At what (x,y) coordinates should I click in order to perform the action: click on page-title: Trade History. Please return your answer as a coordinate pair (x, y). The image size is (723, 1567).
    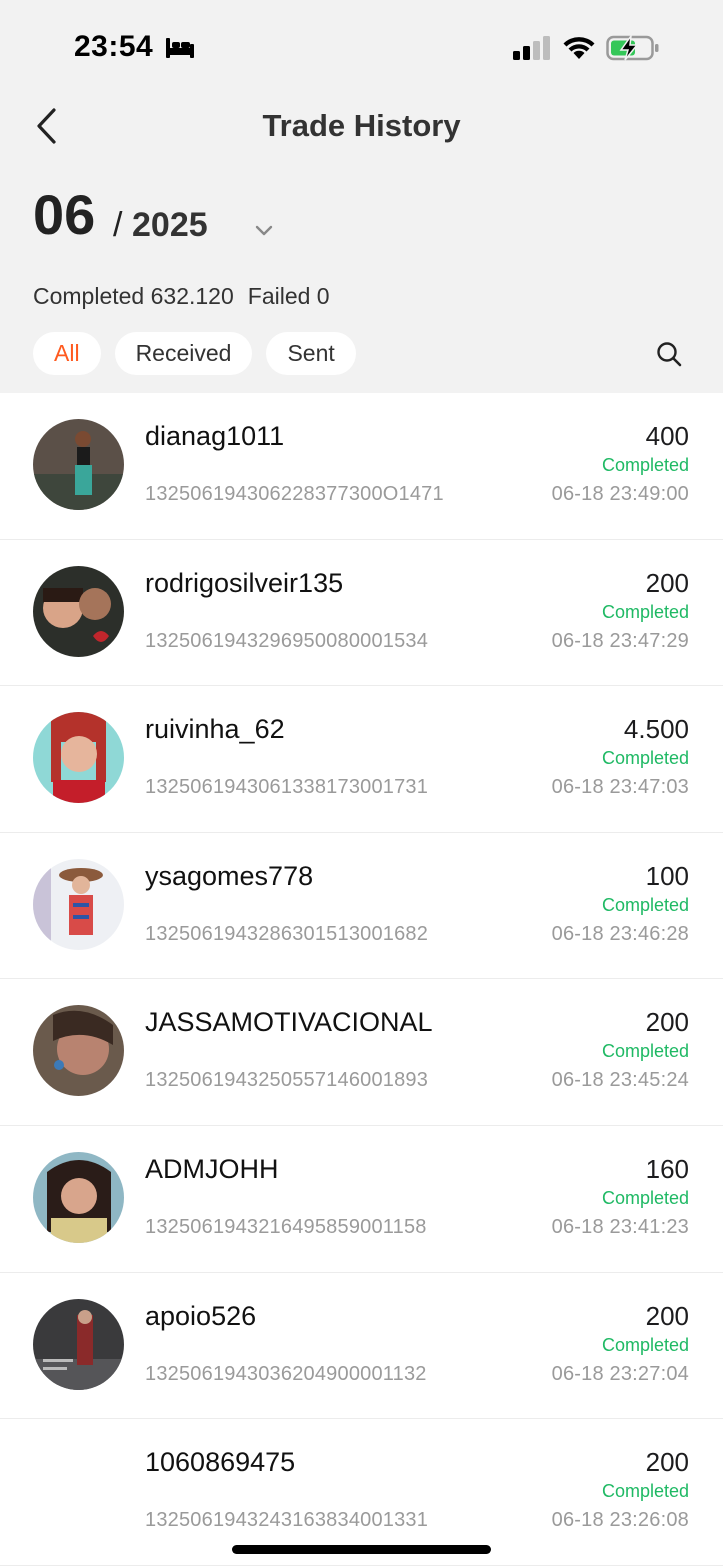
    Looking at the image, I should click on (361, 125).